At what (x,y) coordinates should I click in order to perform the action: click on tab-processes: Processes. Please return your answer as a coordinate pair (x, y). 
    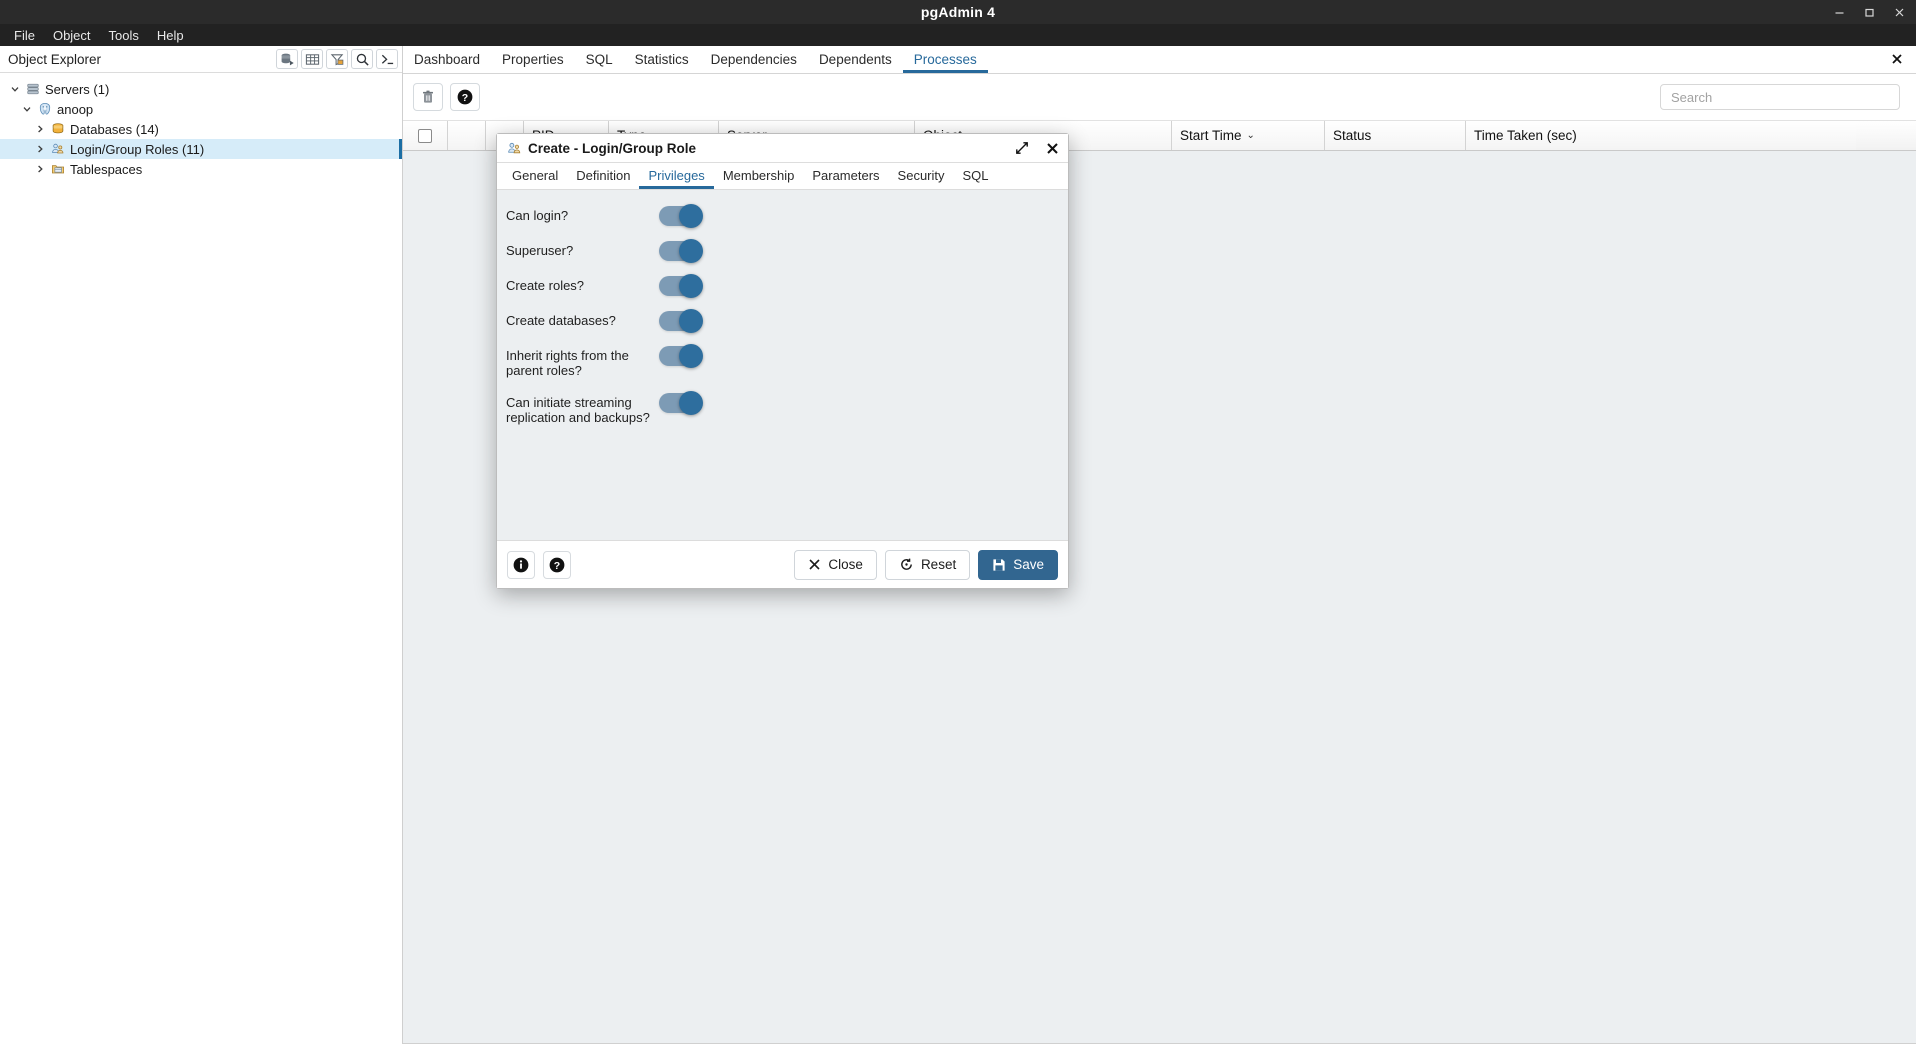
    Looking at the image, I should click on (945, 59).